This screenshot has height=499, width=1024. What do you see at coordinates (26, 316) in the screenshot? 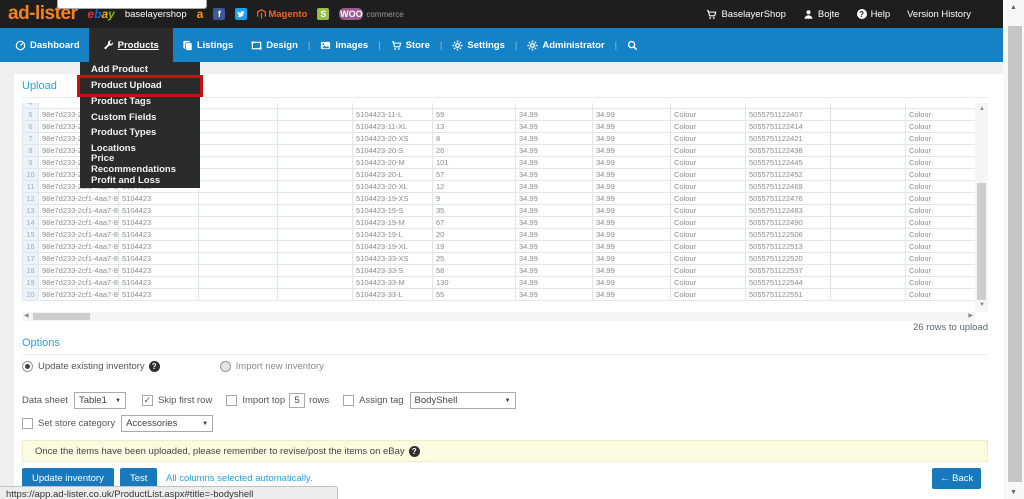
I see `scroll-left-arrow: ◀` at bounding box center [26, 316].